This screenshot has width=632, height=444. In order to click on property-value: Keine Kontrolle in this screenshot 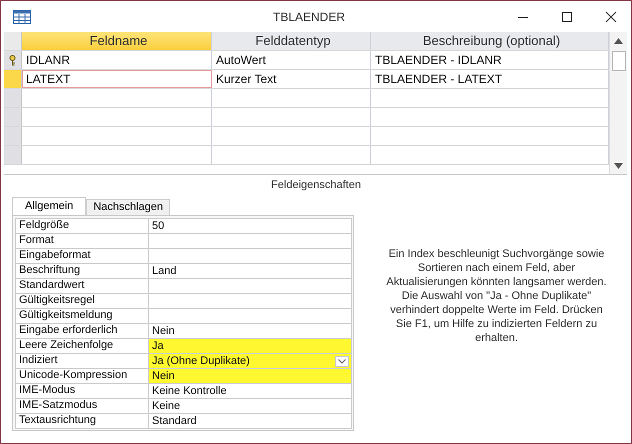, I will do `click(250, 391)`.